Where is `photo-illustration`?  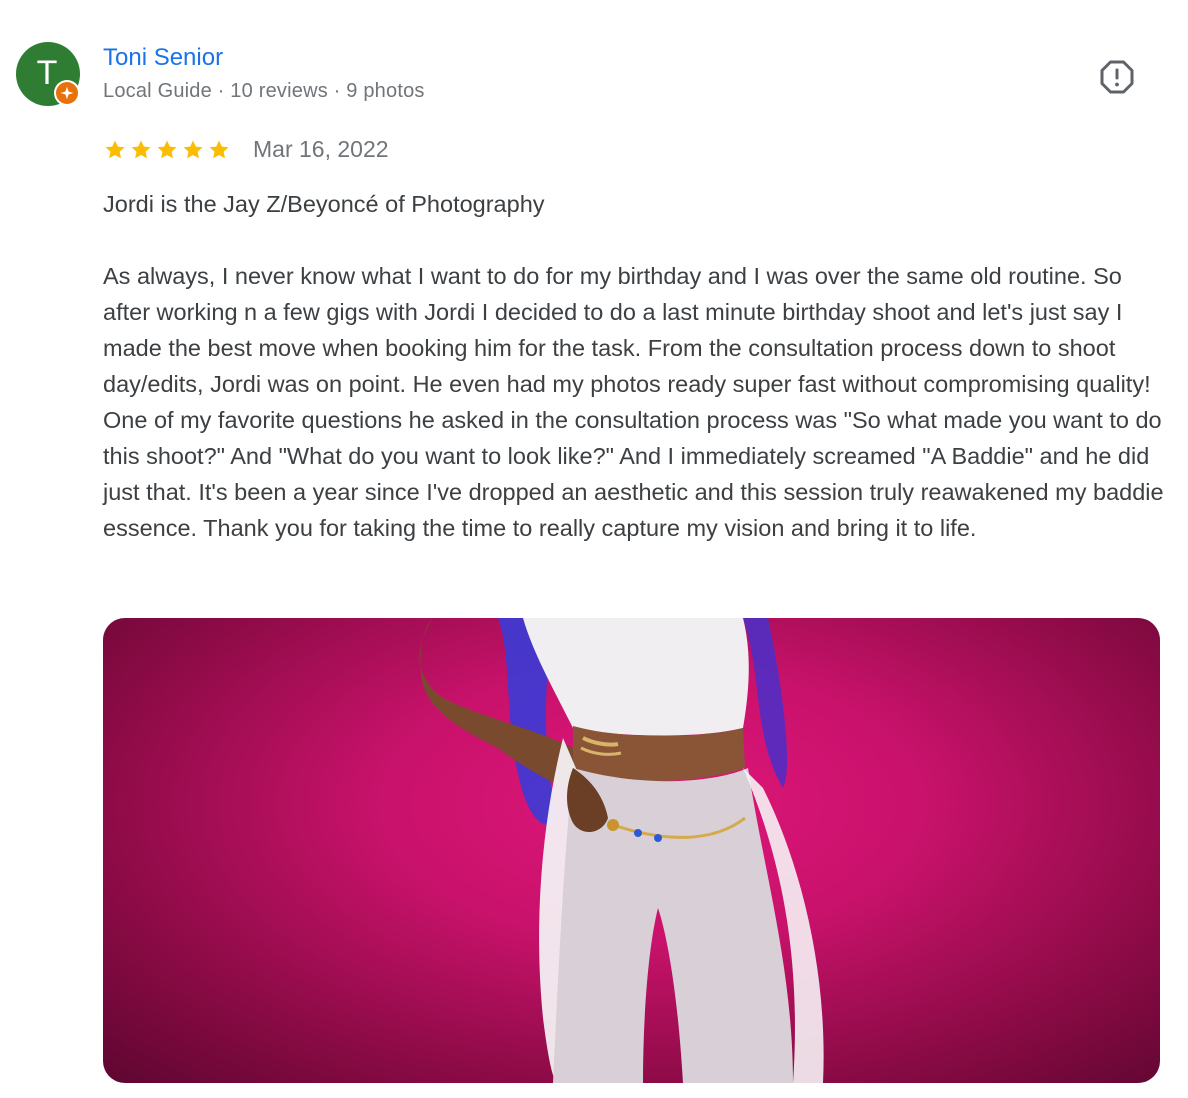
photo-illustration is located at coordinates (621, 850).